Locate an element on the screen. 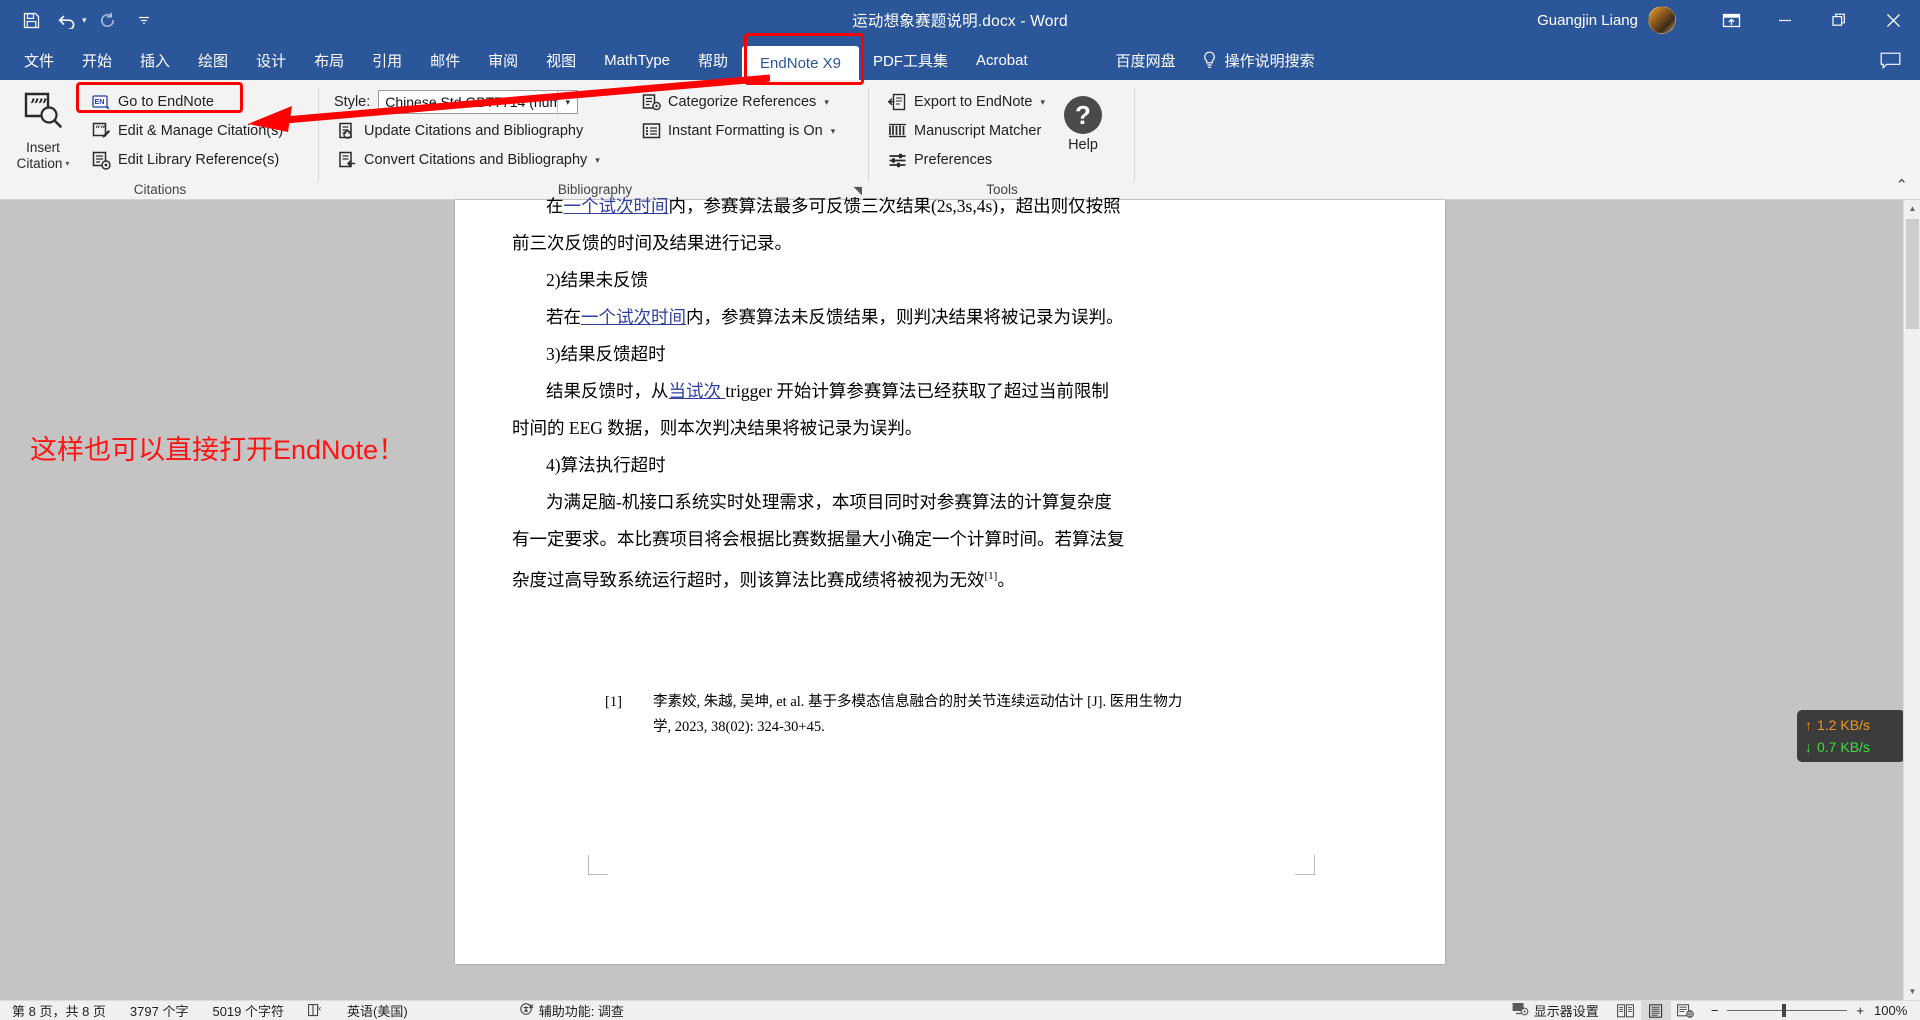 The height and width of the screenshot is (1020, 1920). categorize-references-button: Categorize References ▾ is located at coordinates (735, 102).